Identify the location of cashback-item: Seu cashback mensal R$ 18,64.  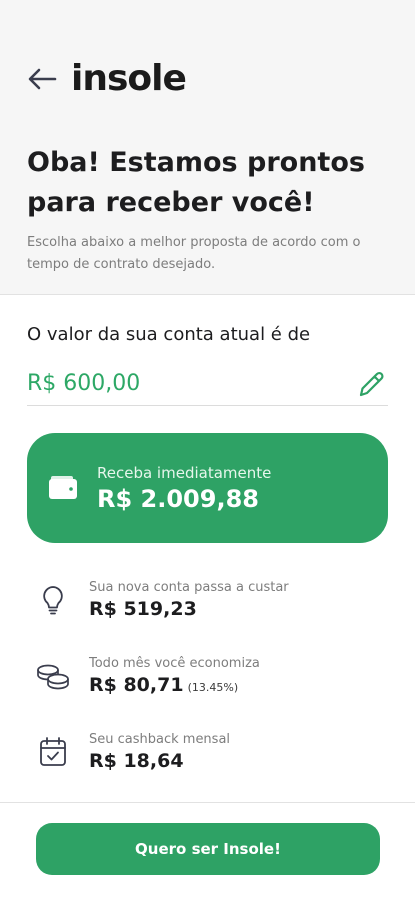
(133, 752).